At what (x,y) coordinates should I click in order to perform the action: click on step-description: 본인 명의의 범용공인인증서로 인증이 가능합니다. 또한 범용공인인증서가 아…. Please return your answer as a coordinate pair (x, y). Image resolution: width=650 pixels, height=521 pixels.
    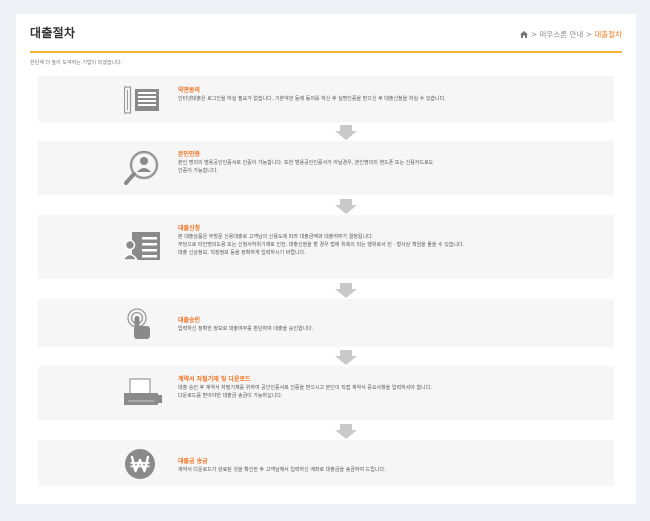
    Looking at the image, I should click on (306, 163).